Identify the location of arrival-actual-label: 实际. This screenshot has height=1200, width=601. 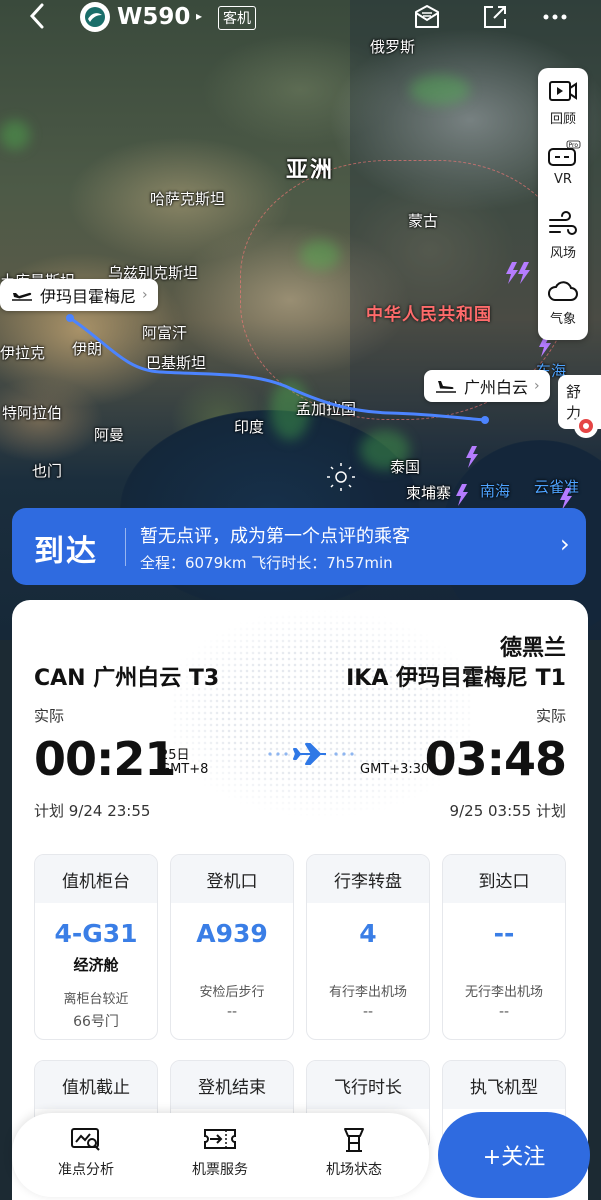
(550, 716).